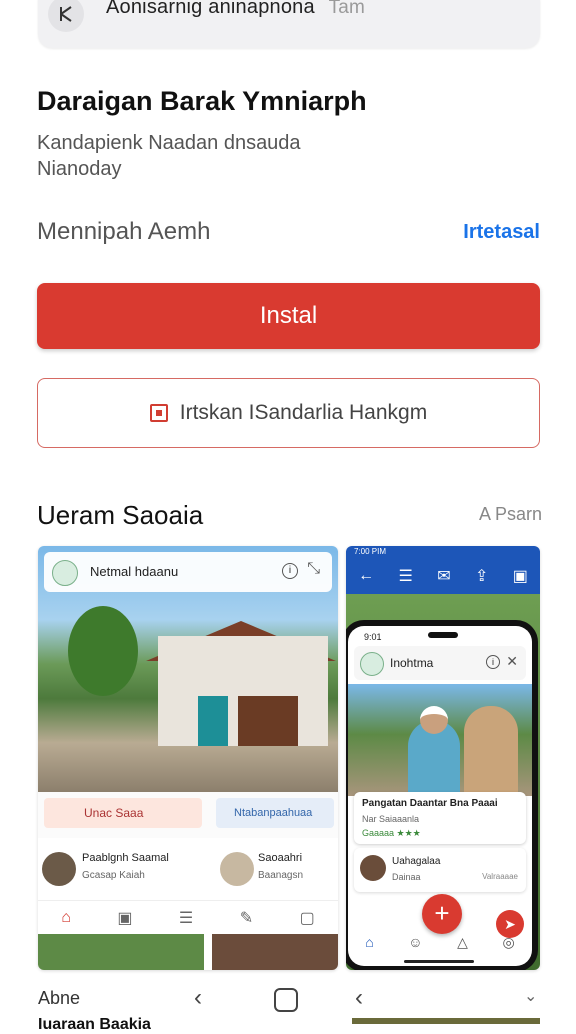  Describe the element at coordinates (120, 515) in the screenshot. I see `section-title: Ueram Saoaia` at that location.